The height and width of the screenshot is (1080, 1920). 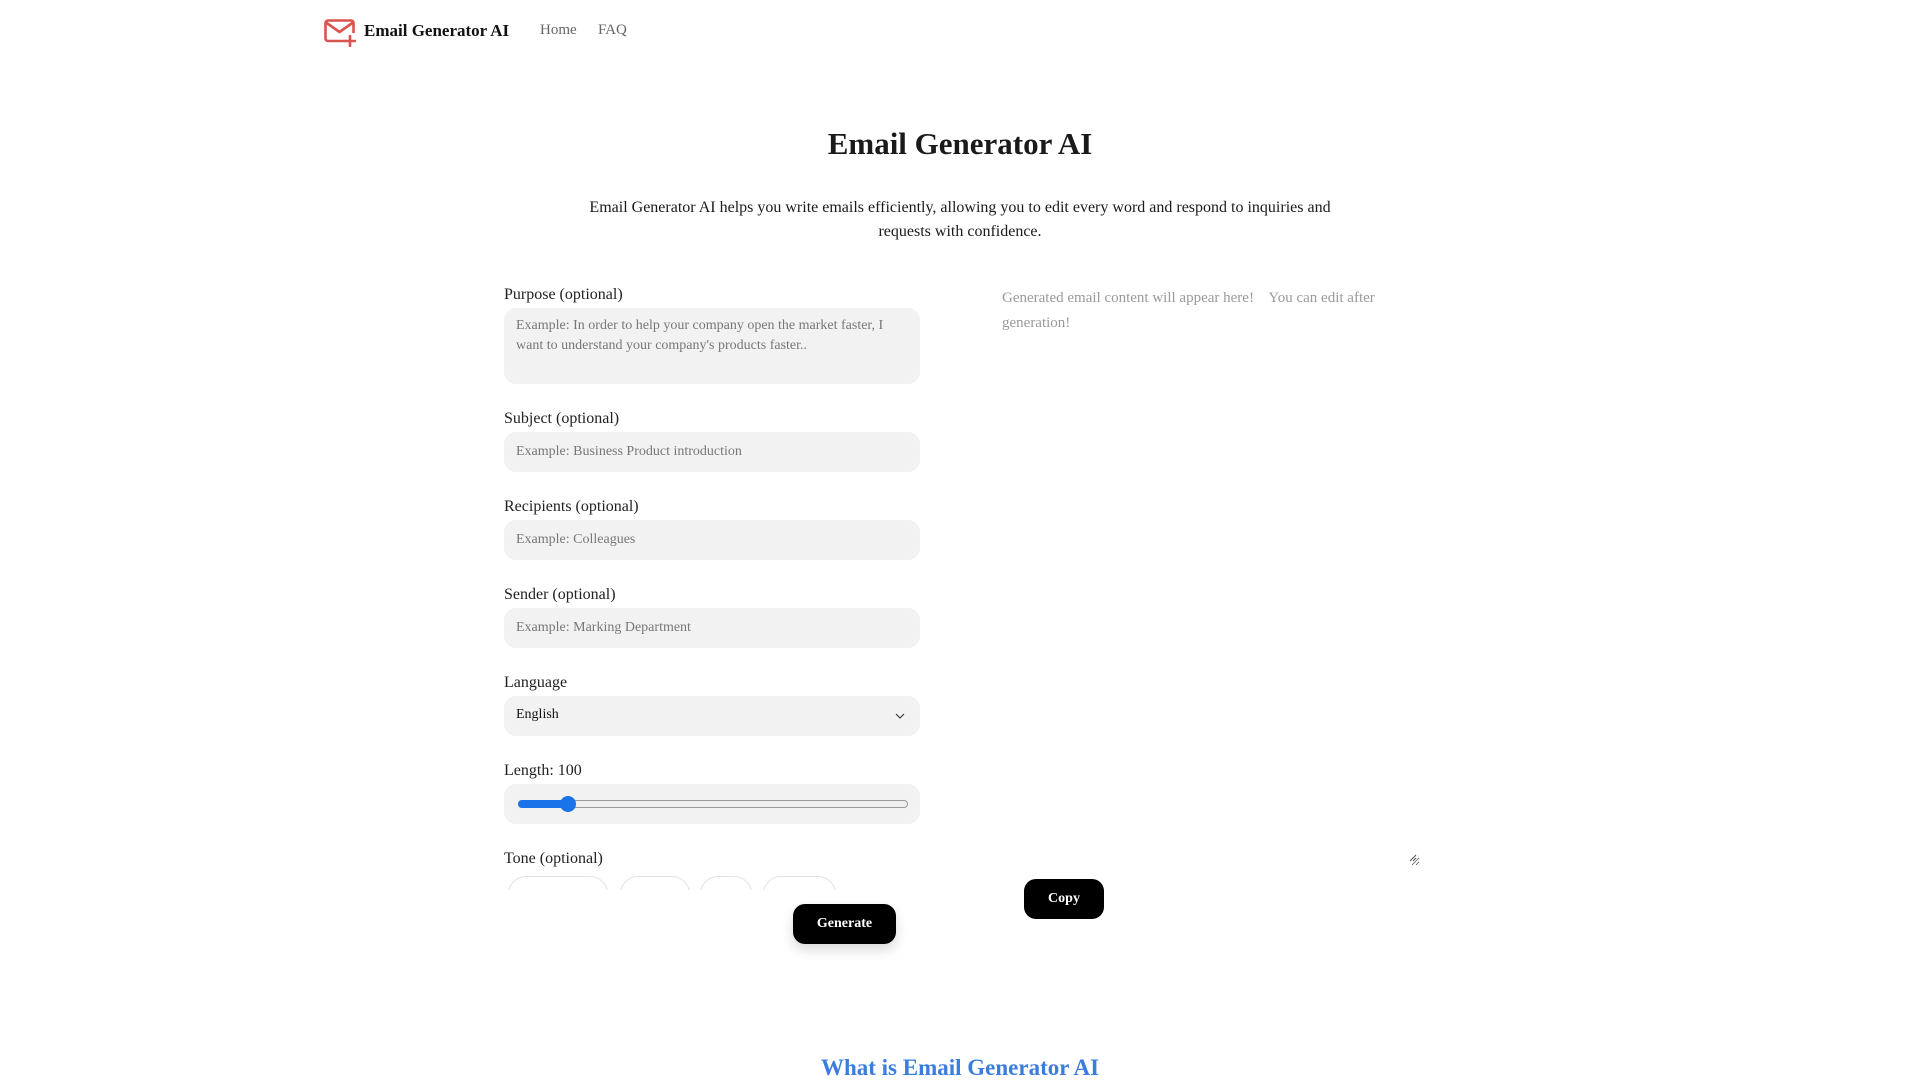 What do you see at coordinates (571, 506) in the screenshot?
I see `recipients-label: Recipients (optional)` at bounding box center [571, 506].